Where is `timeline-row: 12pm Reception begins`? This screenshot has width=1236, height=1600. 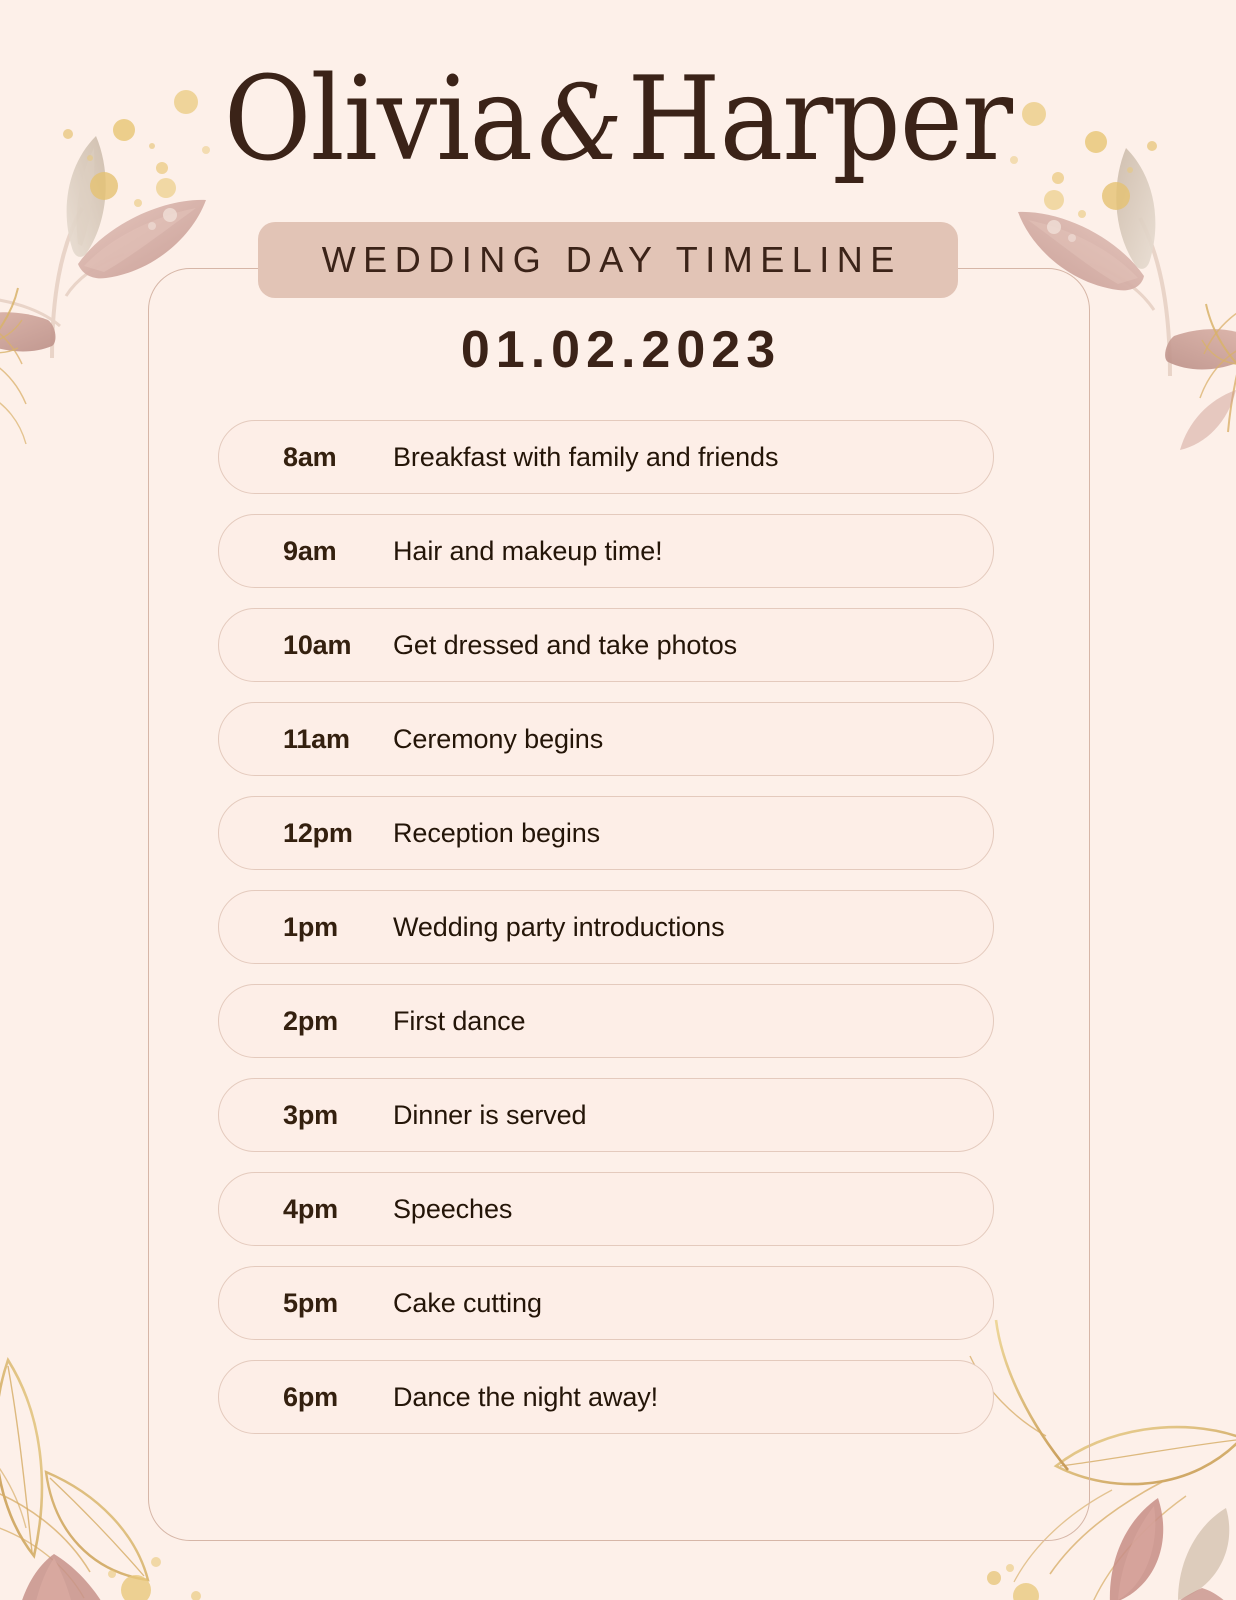
timeline-row: 12pm Reception begins is located at coordinates (606, 833).